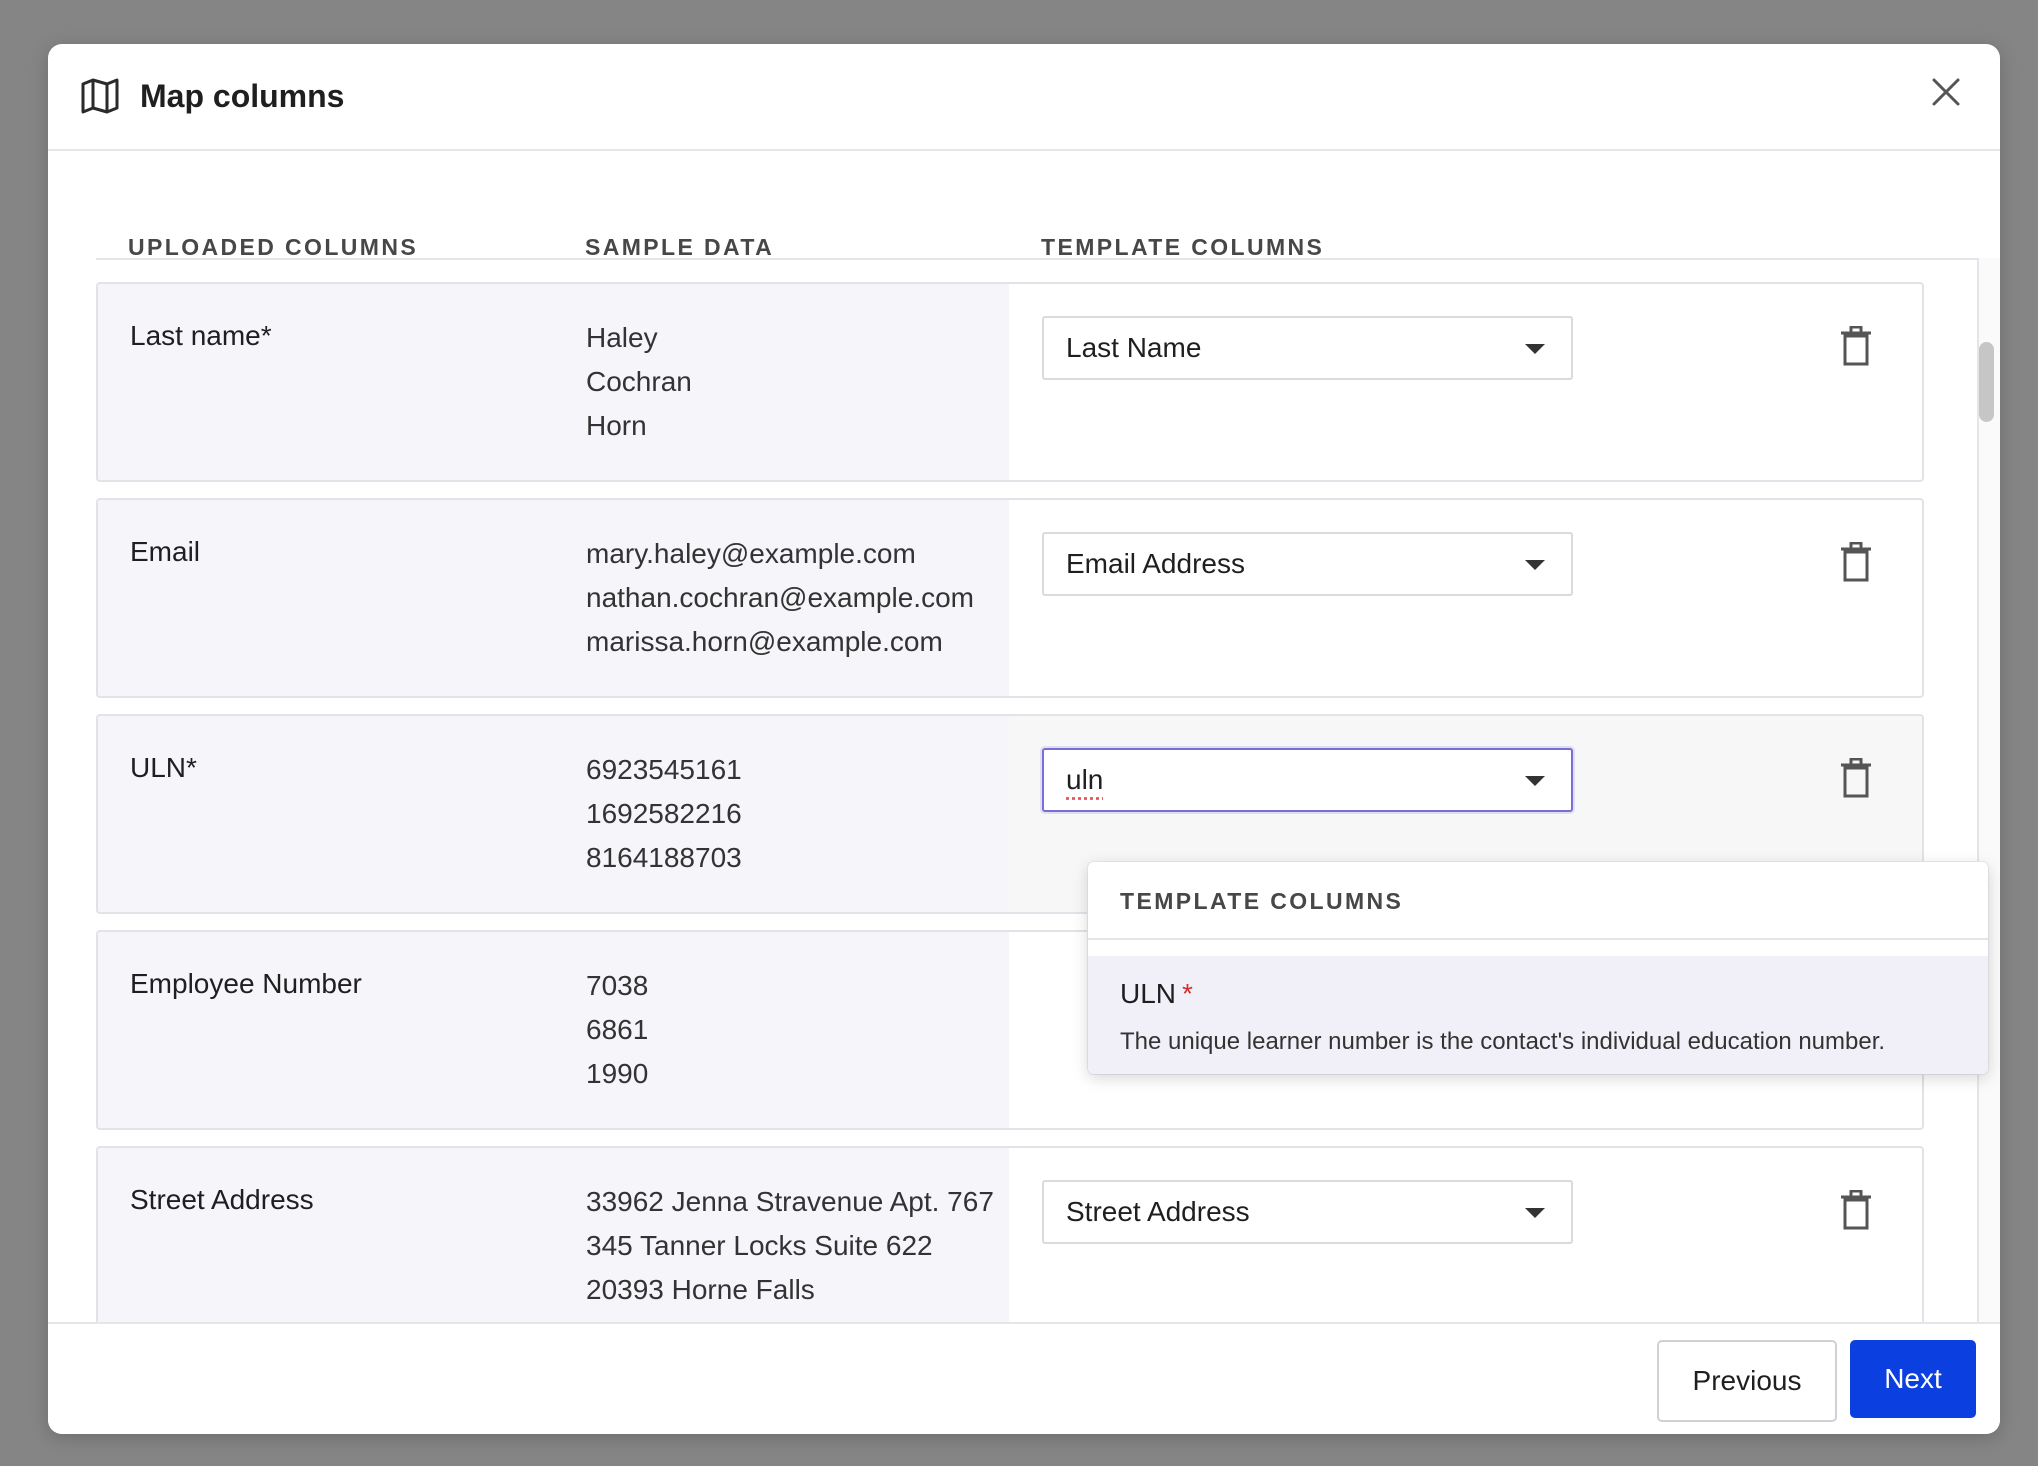  Describe the element at coordinates (201, 335) in the screenshot. I see `uploaded-column-name: Last name*` at that location.